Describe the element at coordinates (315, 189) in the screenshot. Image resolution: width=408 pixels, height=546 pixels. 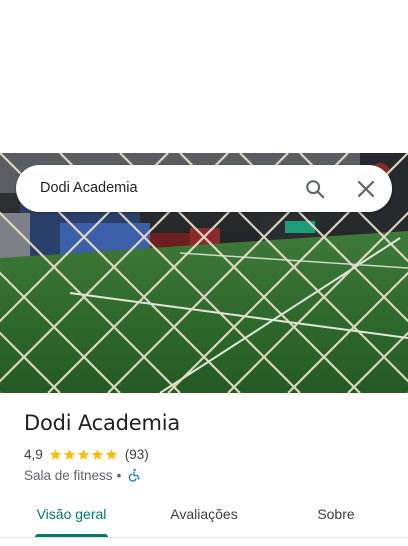
I see `search-icon` at that location.